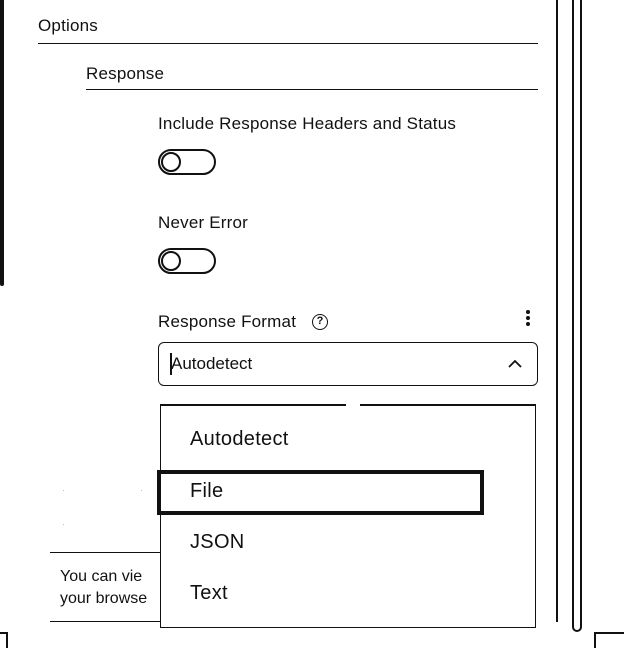 This screenshot has width=624, height=648. I want to click on background-note: You can vie your browse, so click(110, 588).